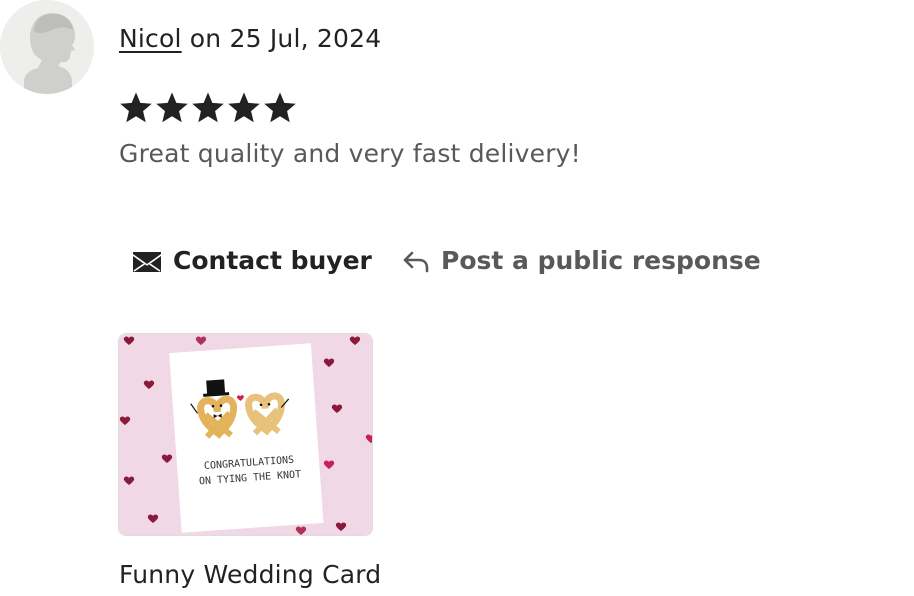 This screenshot has width=914, height=596. I want to click on review-meta: Nicol on 25 Jul, 2024, so click(250, 39).